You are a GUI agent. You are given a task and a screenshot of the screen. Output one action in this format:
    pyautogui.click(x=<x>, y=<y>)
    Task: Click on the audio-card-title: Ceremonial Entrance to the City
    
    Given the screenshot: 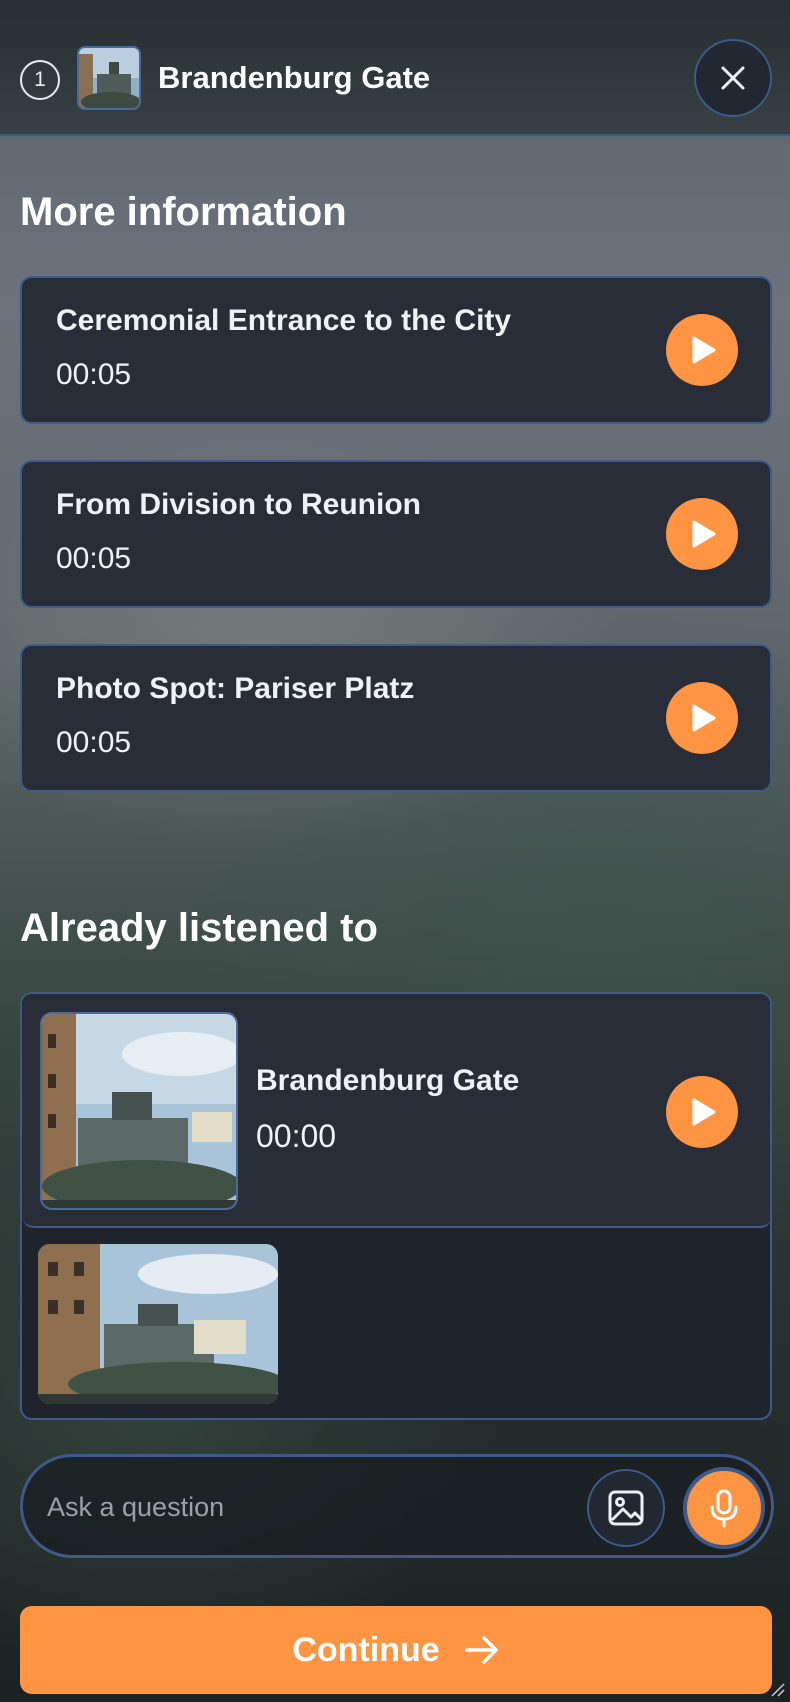 What is the action you would take?
    pyautogui.click(x=284, y=320)
    